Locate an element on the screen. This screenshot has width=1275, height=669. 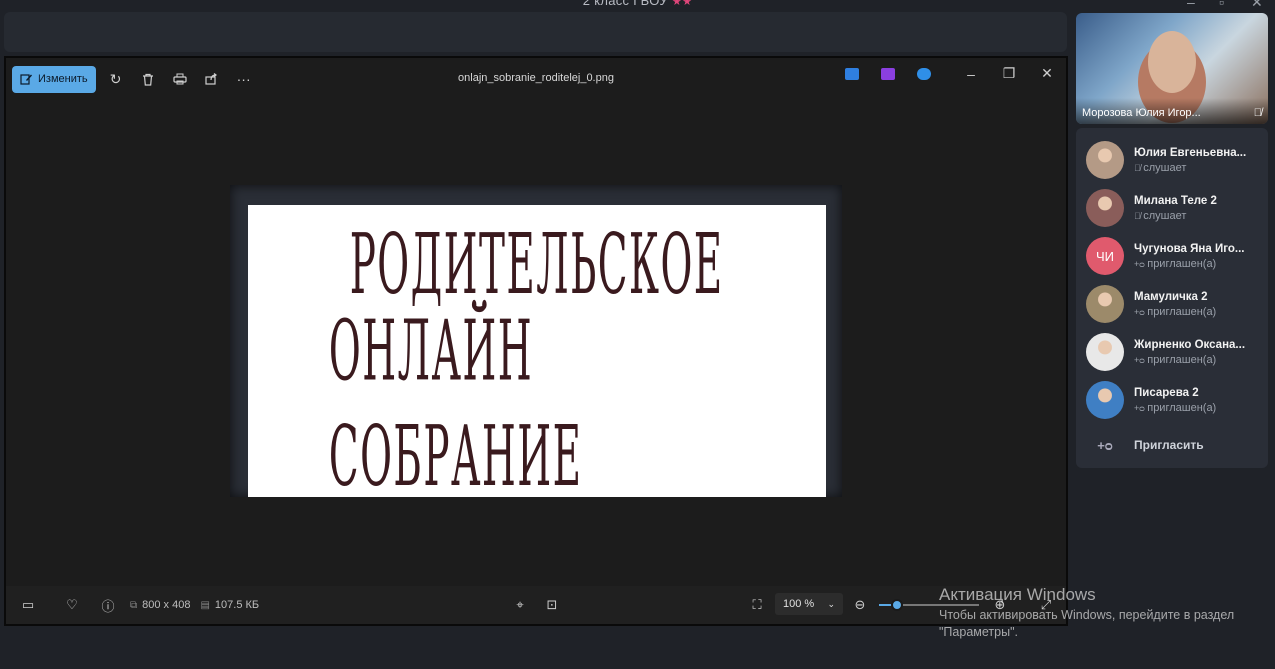
edit-button: Изменить is located at coordinates (54, 79).